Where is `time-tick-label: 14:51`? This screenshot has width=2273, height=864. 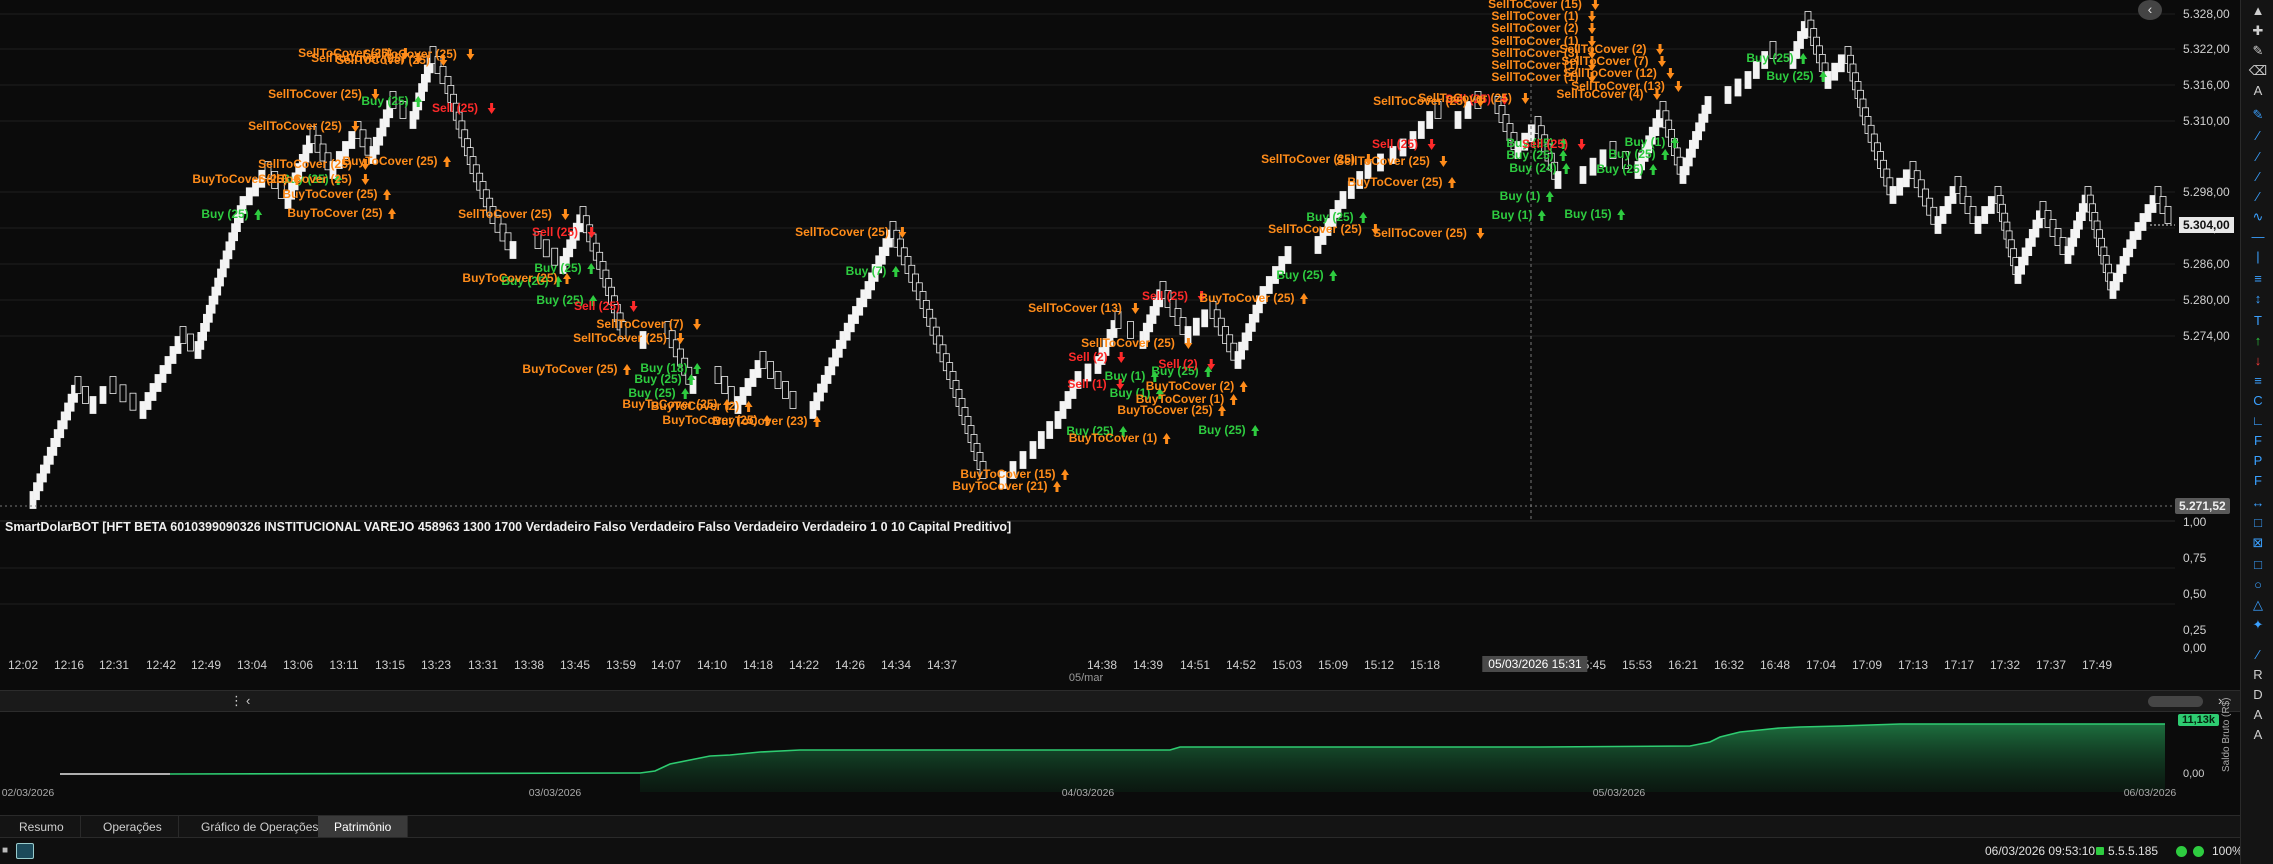
time-tick-label: 14:51 is located at coordinates (1195, 665).